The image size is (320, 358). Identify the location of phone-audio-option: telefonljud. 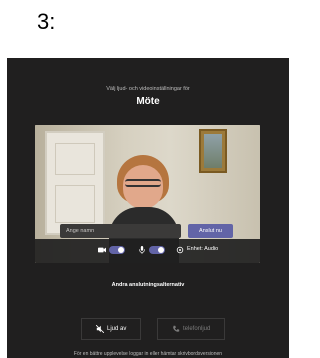
(191, 329).